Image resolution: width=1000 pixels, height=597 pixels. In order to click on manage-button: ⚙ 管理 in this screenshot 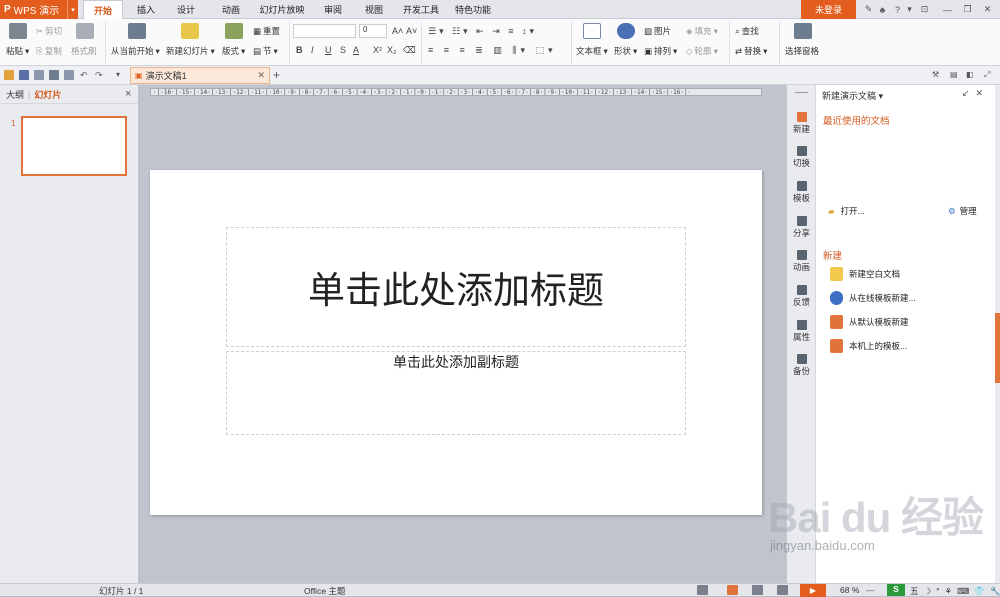, I will do `click(962, 211)`.